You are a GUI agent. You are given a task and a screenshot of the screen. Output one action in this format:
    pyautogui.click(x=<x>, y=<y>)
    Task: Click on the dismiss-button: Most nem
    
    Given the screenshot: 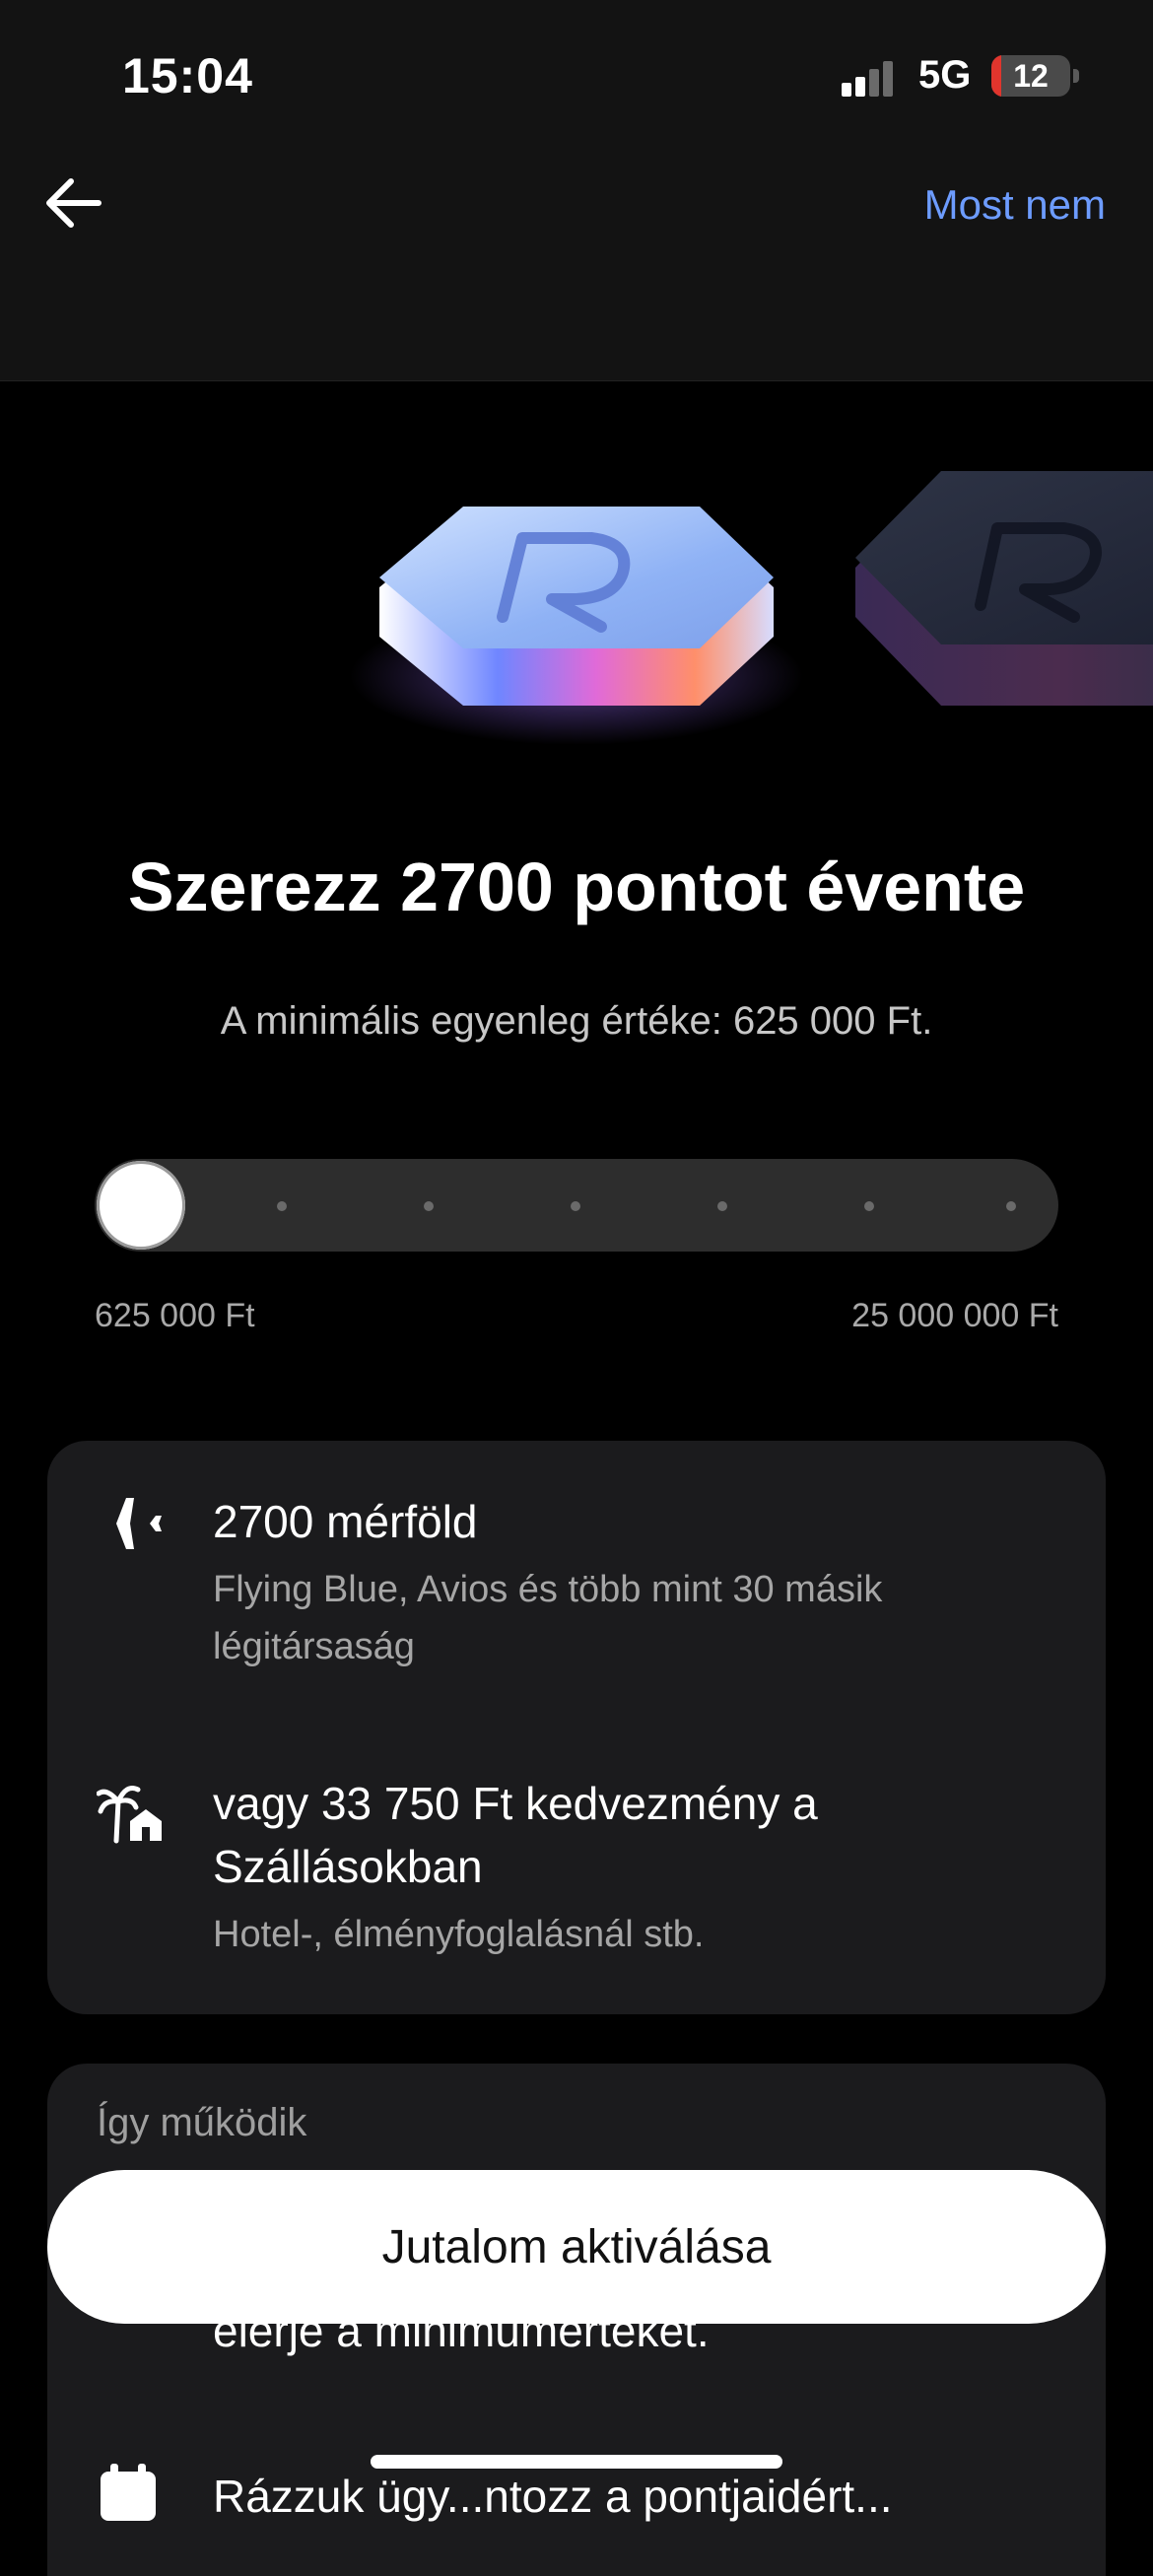 What is the action you would take?
    pyautogui.click(x=1015, y=205)
    